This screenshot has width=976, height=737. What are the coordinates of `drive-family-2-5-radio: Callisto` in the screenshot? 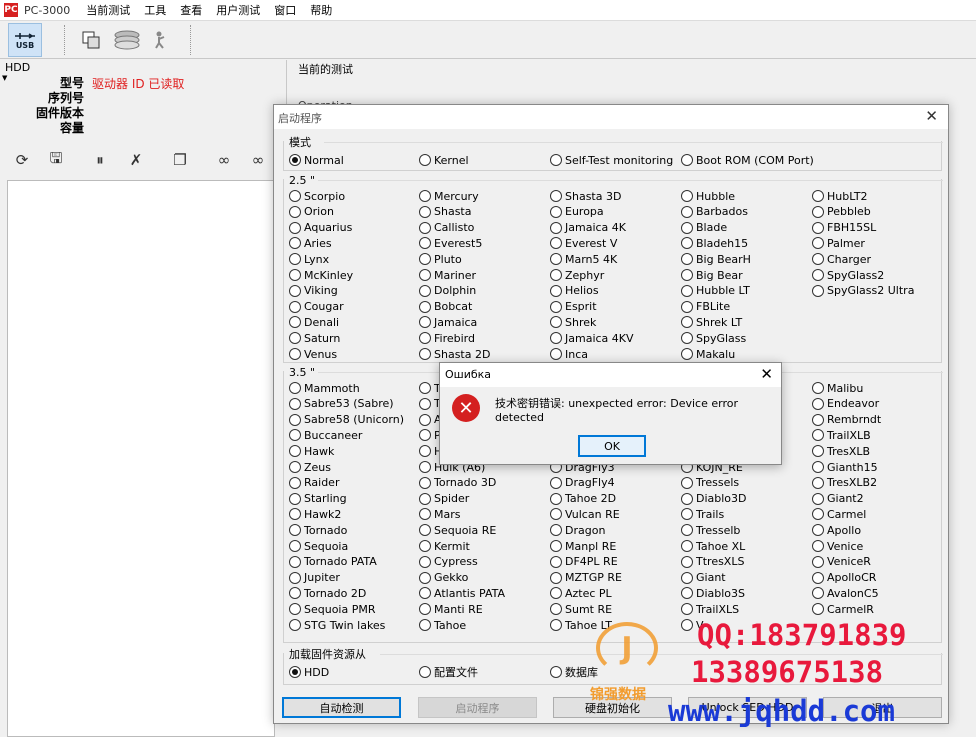 It's located at (446, 228).